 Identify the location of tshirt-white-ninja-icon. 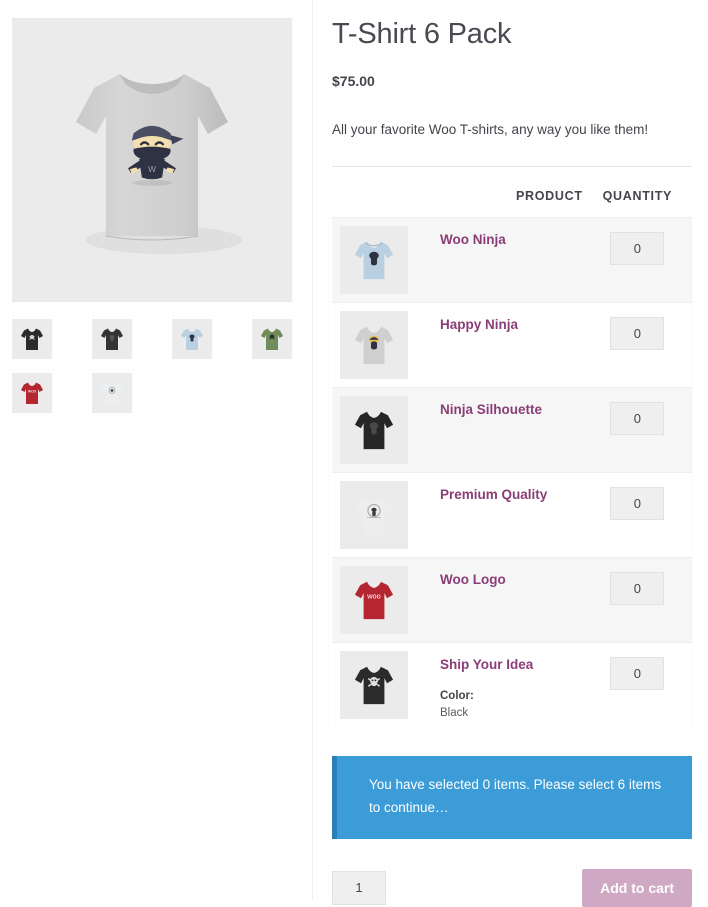
(374, 515).